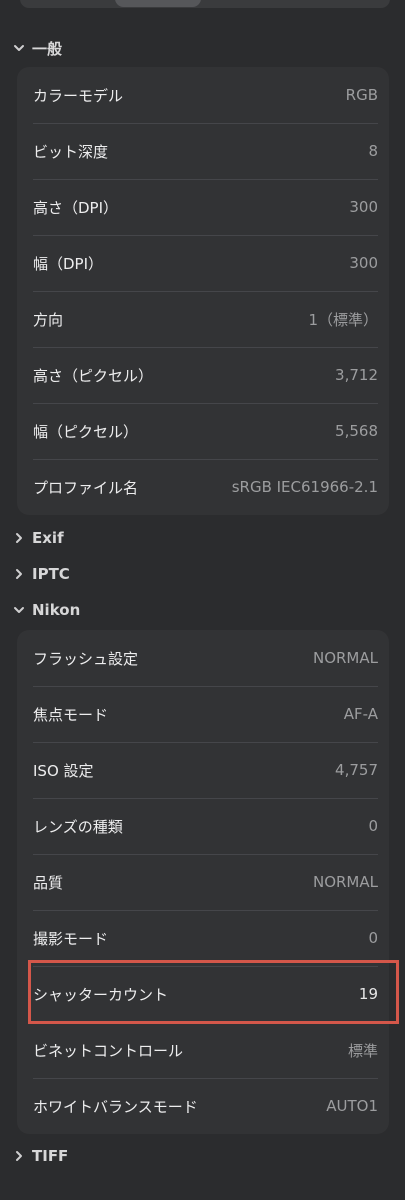 The image size is (405, 1200). Describe the element at coordinates (47, 48) in the screenshot. I see `section-title: 一般` at that location.